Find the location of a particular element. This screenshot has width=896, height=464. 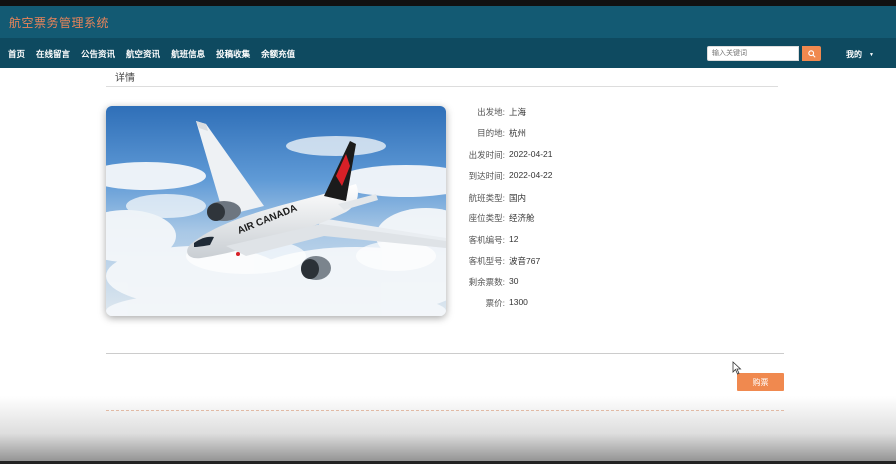

nav-items: 首页 在线留言 公告资讯 航空资讯 航班信息 投稿收集 余额充值 is located at coordinates (157, 54).